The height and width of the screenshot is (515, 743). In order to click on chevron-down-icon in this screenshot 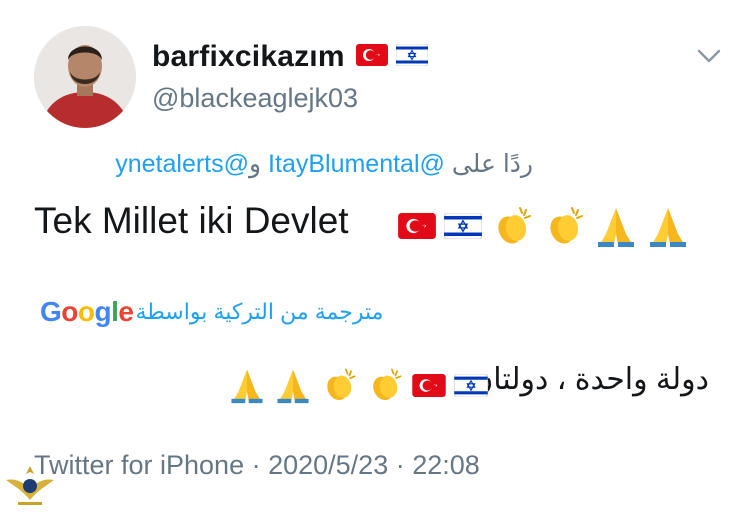, I will do `click(709, 56)`.